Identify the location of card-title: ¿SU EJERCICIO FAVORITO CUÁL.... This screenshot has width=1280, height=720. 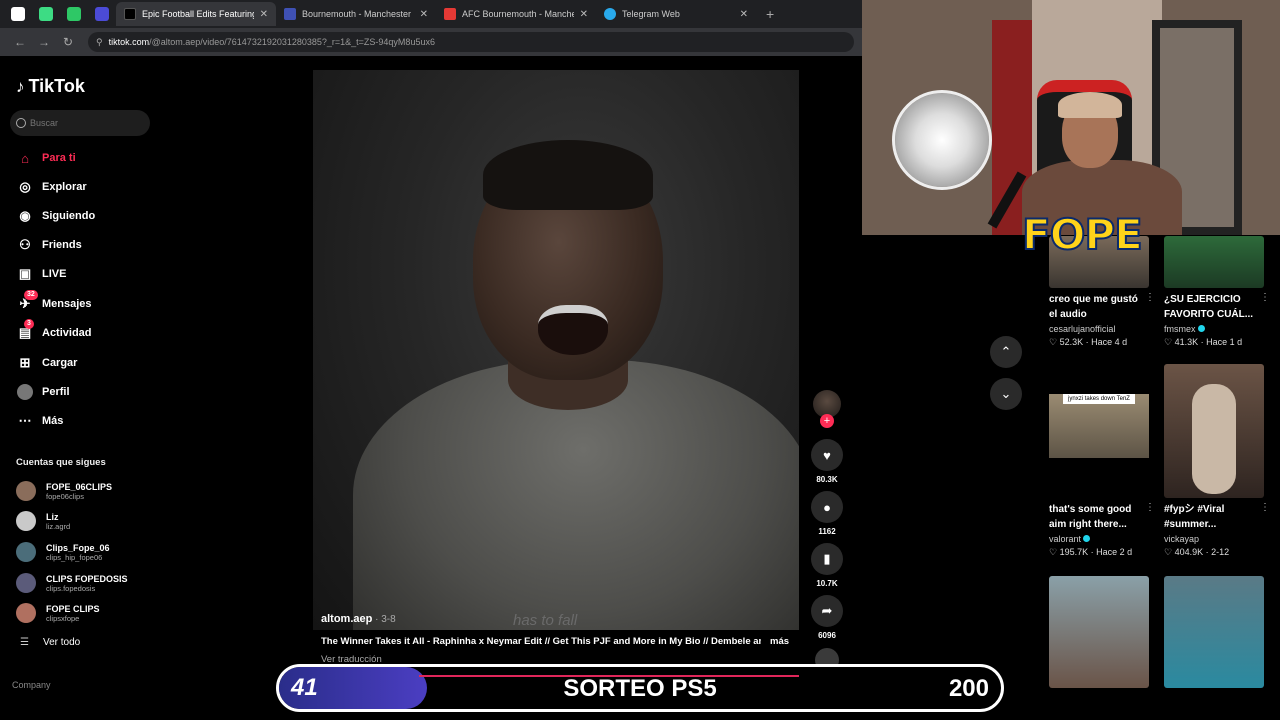
(1209, 307).